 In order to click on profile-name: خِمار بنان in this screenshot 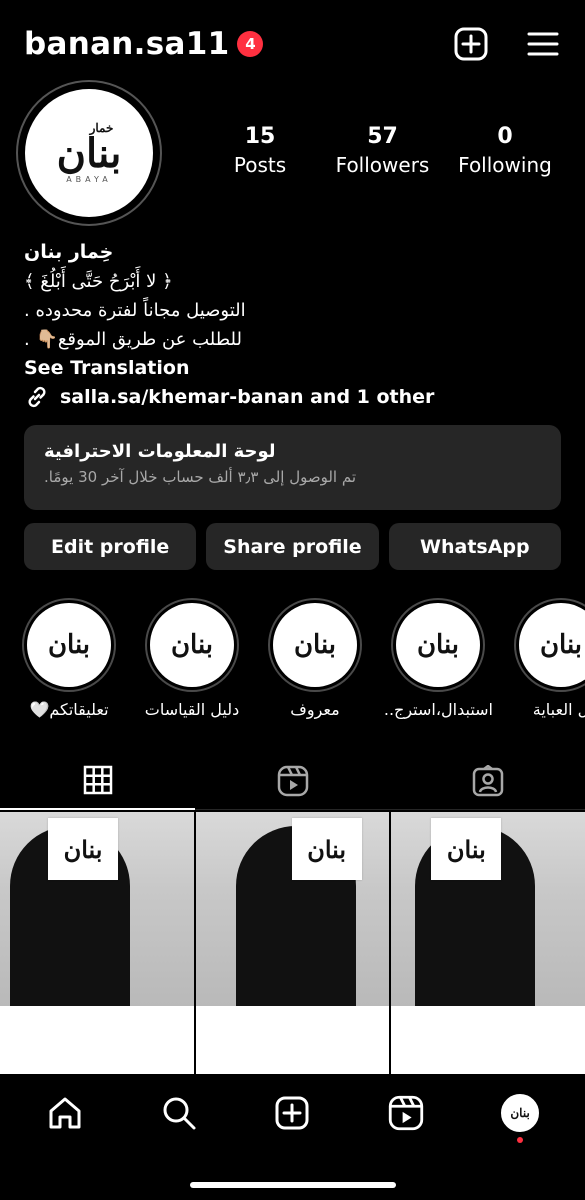, I will do `click(69, 252)`.